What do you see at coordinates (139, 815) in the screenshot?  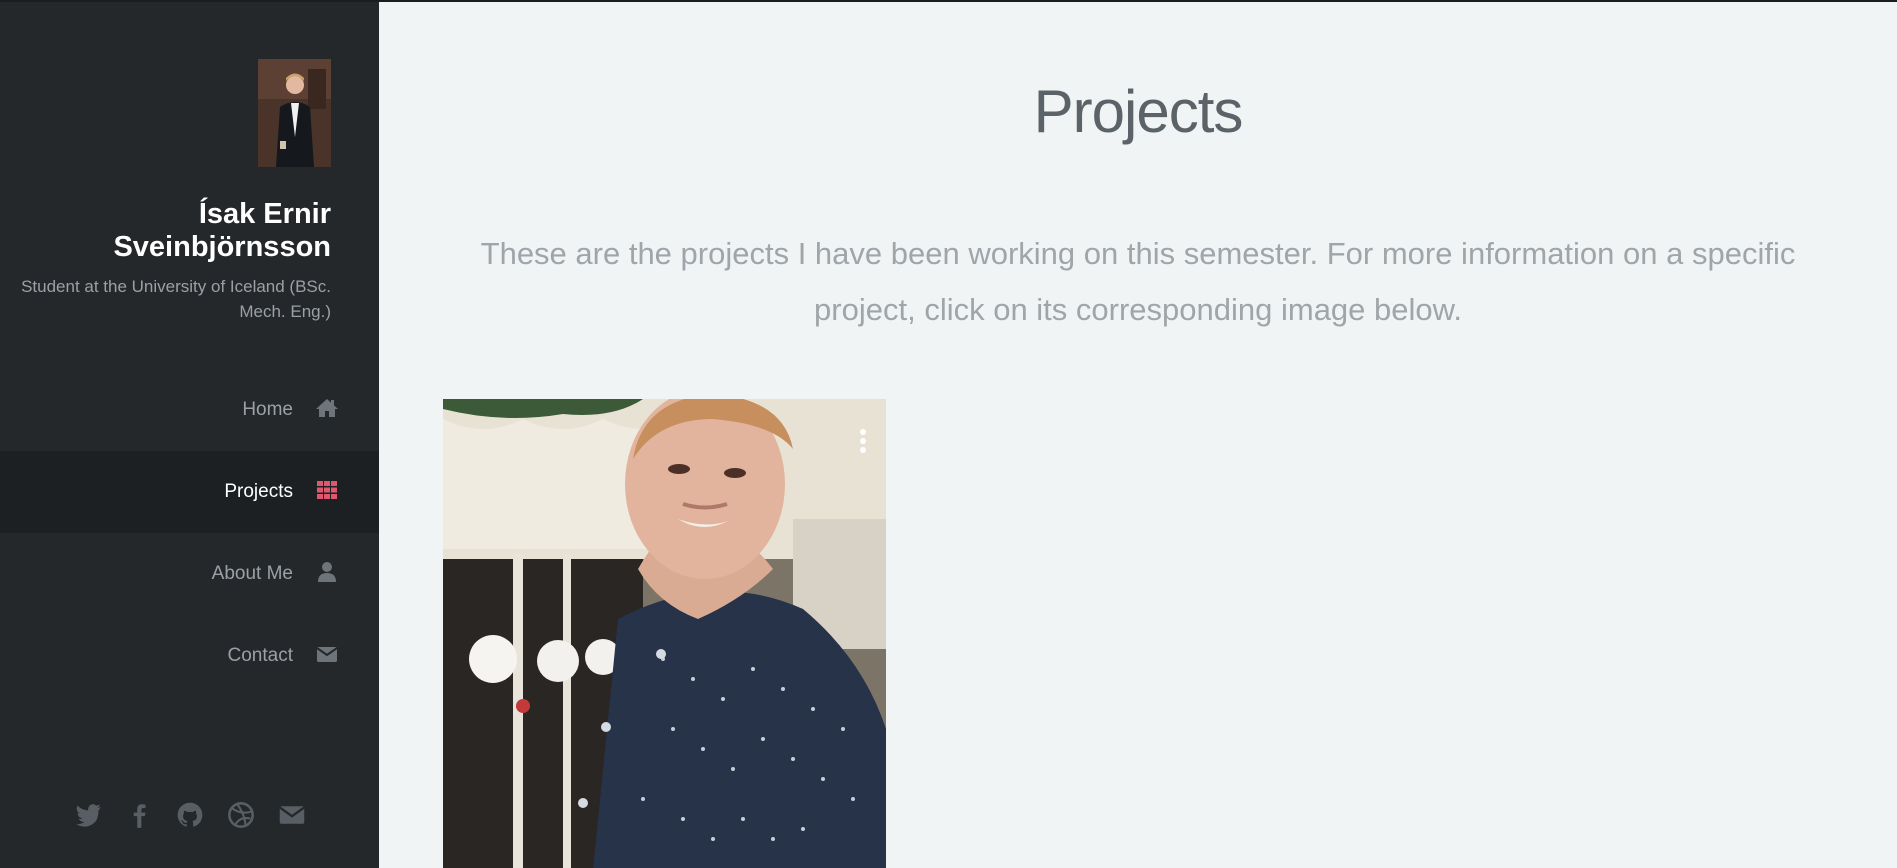 I see `facebook-icon` at bounding box center [139, 815].